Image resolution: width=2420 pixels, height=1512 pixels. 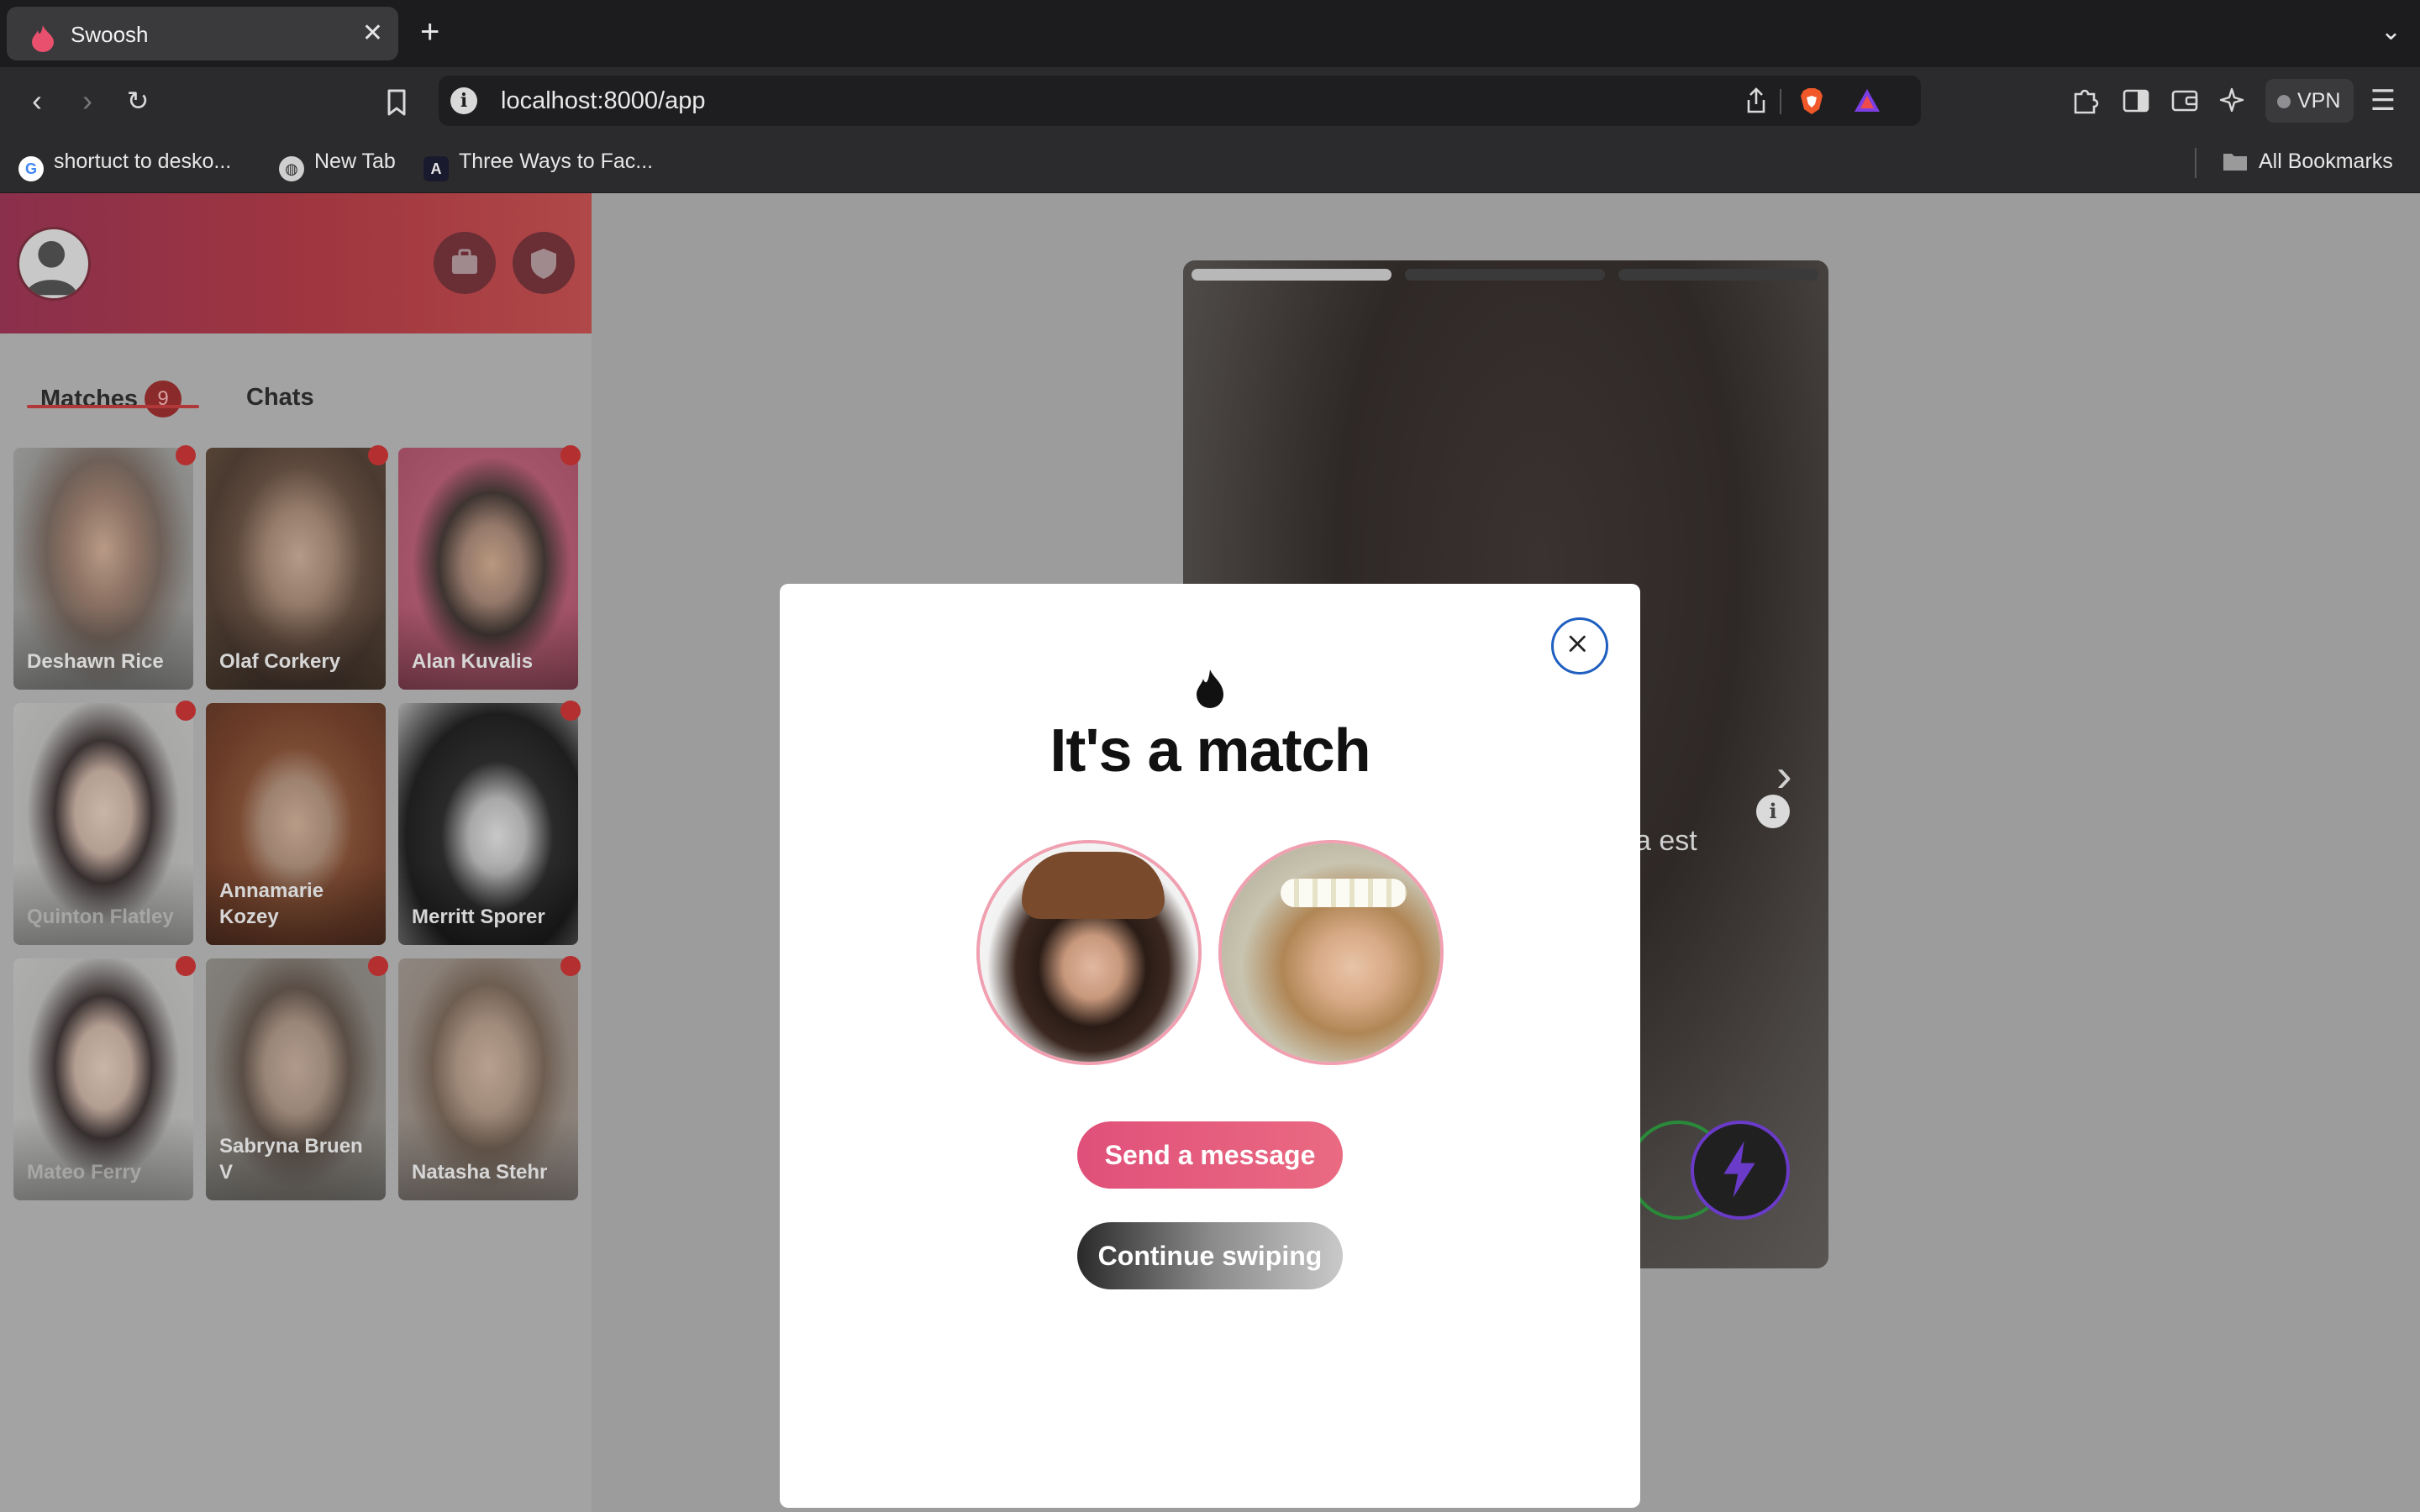 I want to click on extensions-icon, so click(x=2086, y=100).